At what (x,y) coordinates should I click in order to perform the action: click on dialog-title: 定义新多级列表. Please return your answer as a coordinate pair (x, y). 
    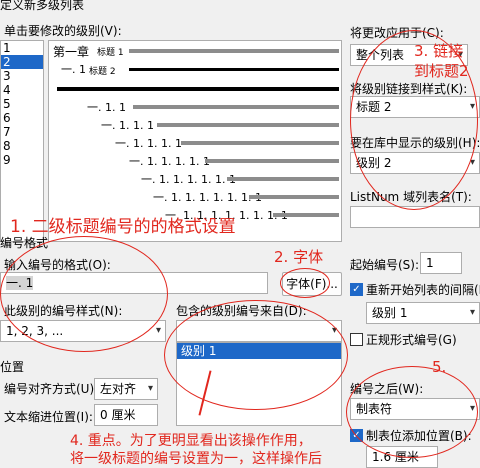
    Looking at the image, I should click on (42, 6).